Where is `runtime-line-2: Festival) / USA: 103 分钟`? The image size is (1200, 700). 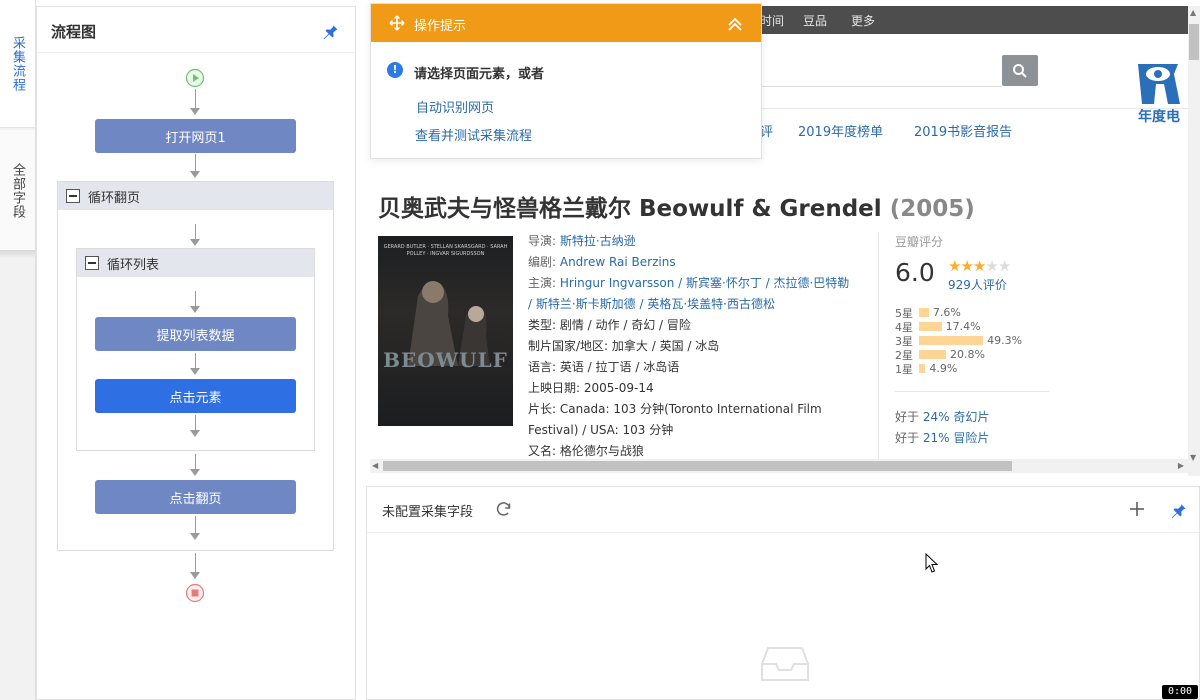 runtime-line-2: Festival) / USA: 103 分钟 is located at coordinates (601, 430).